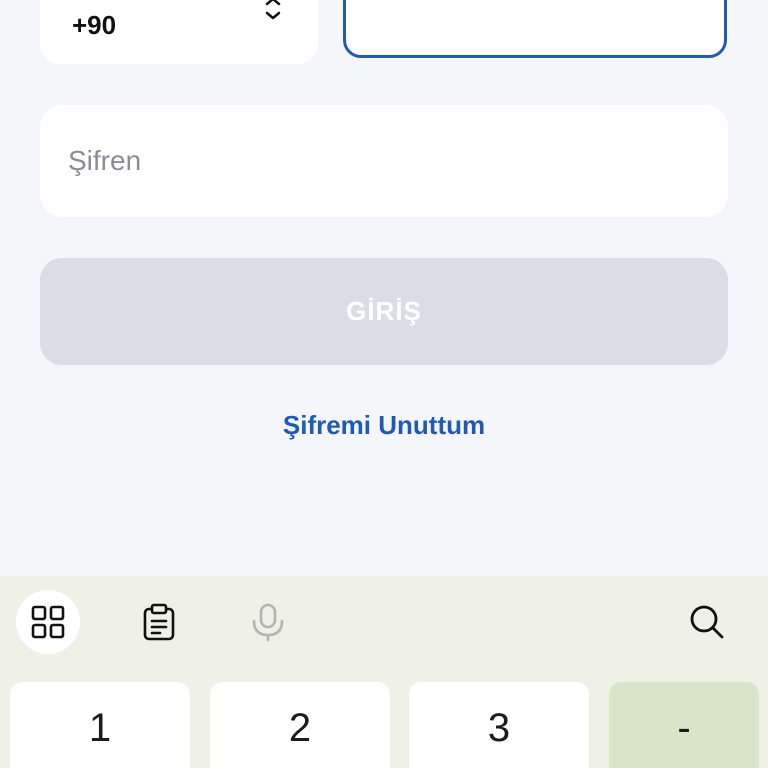 The width and height of the screenshot is (768, 768). Describe the element at coordinates (535, 29) in the screenshot. I see `phone-number-input` at that location.